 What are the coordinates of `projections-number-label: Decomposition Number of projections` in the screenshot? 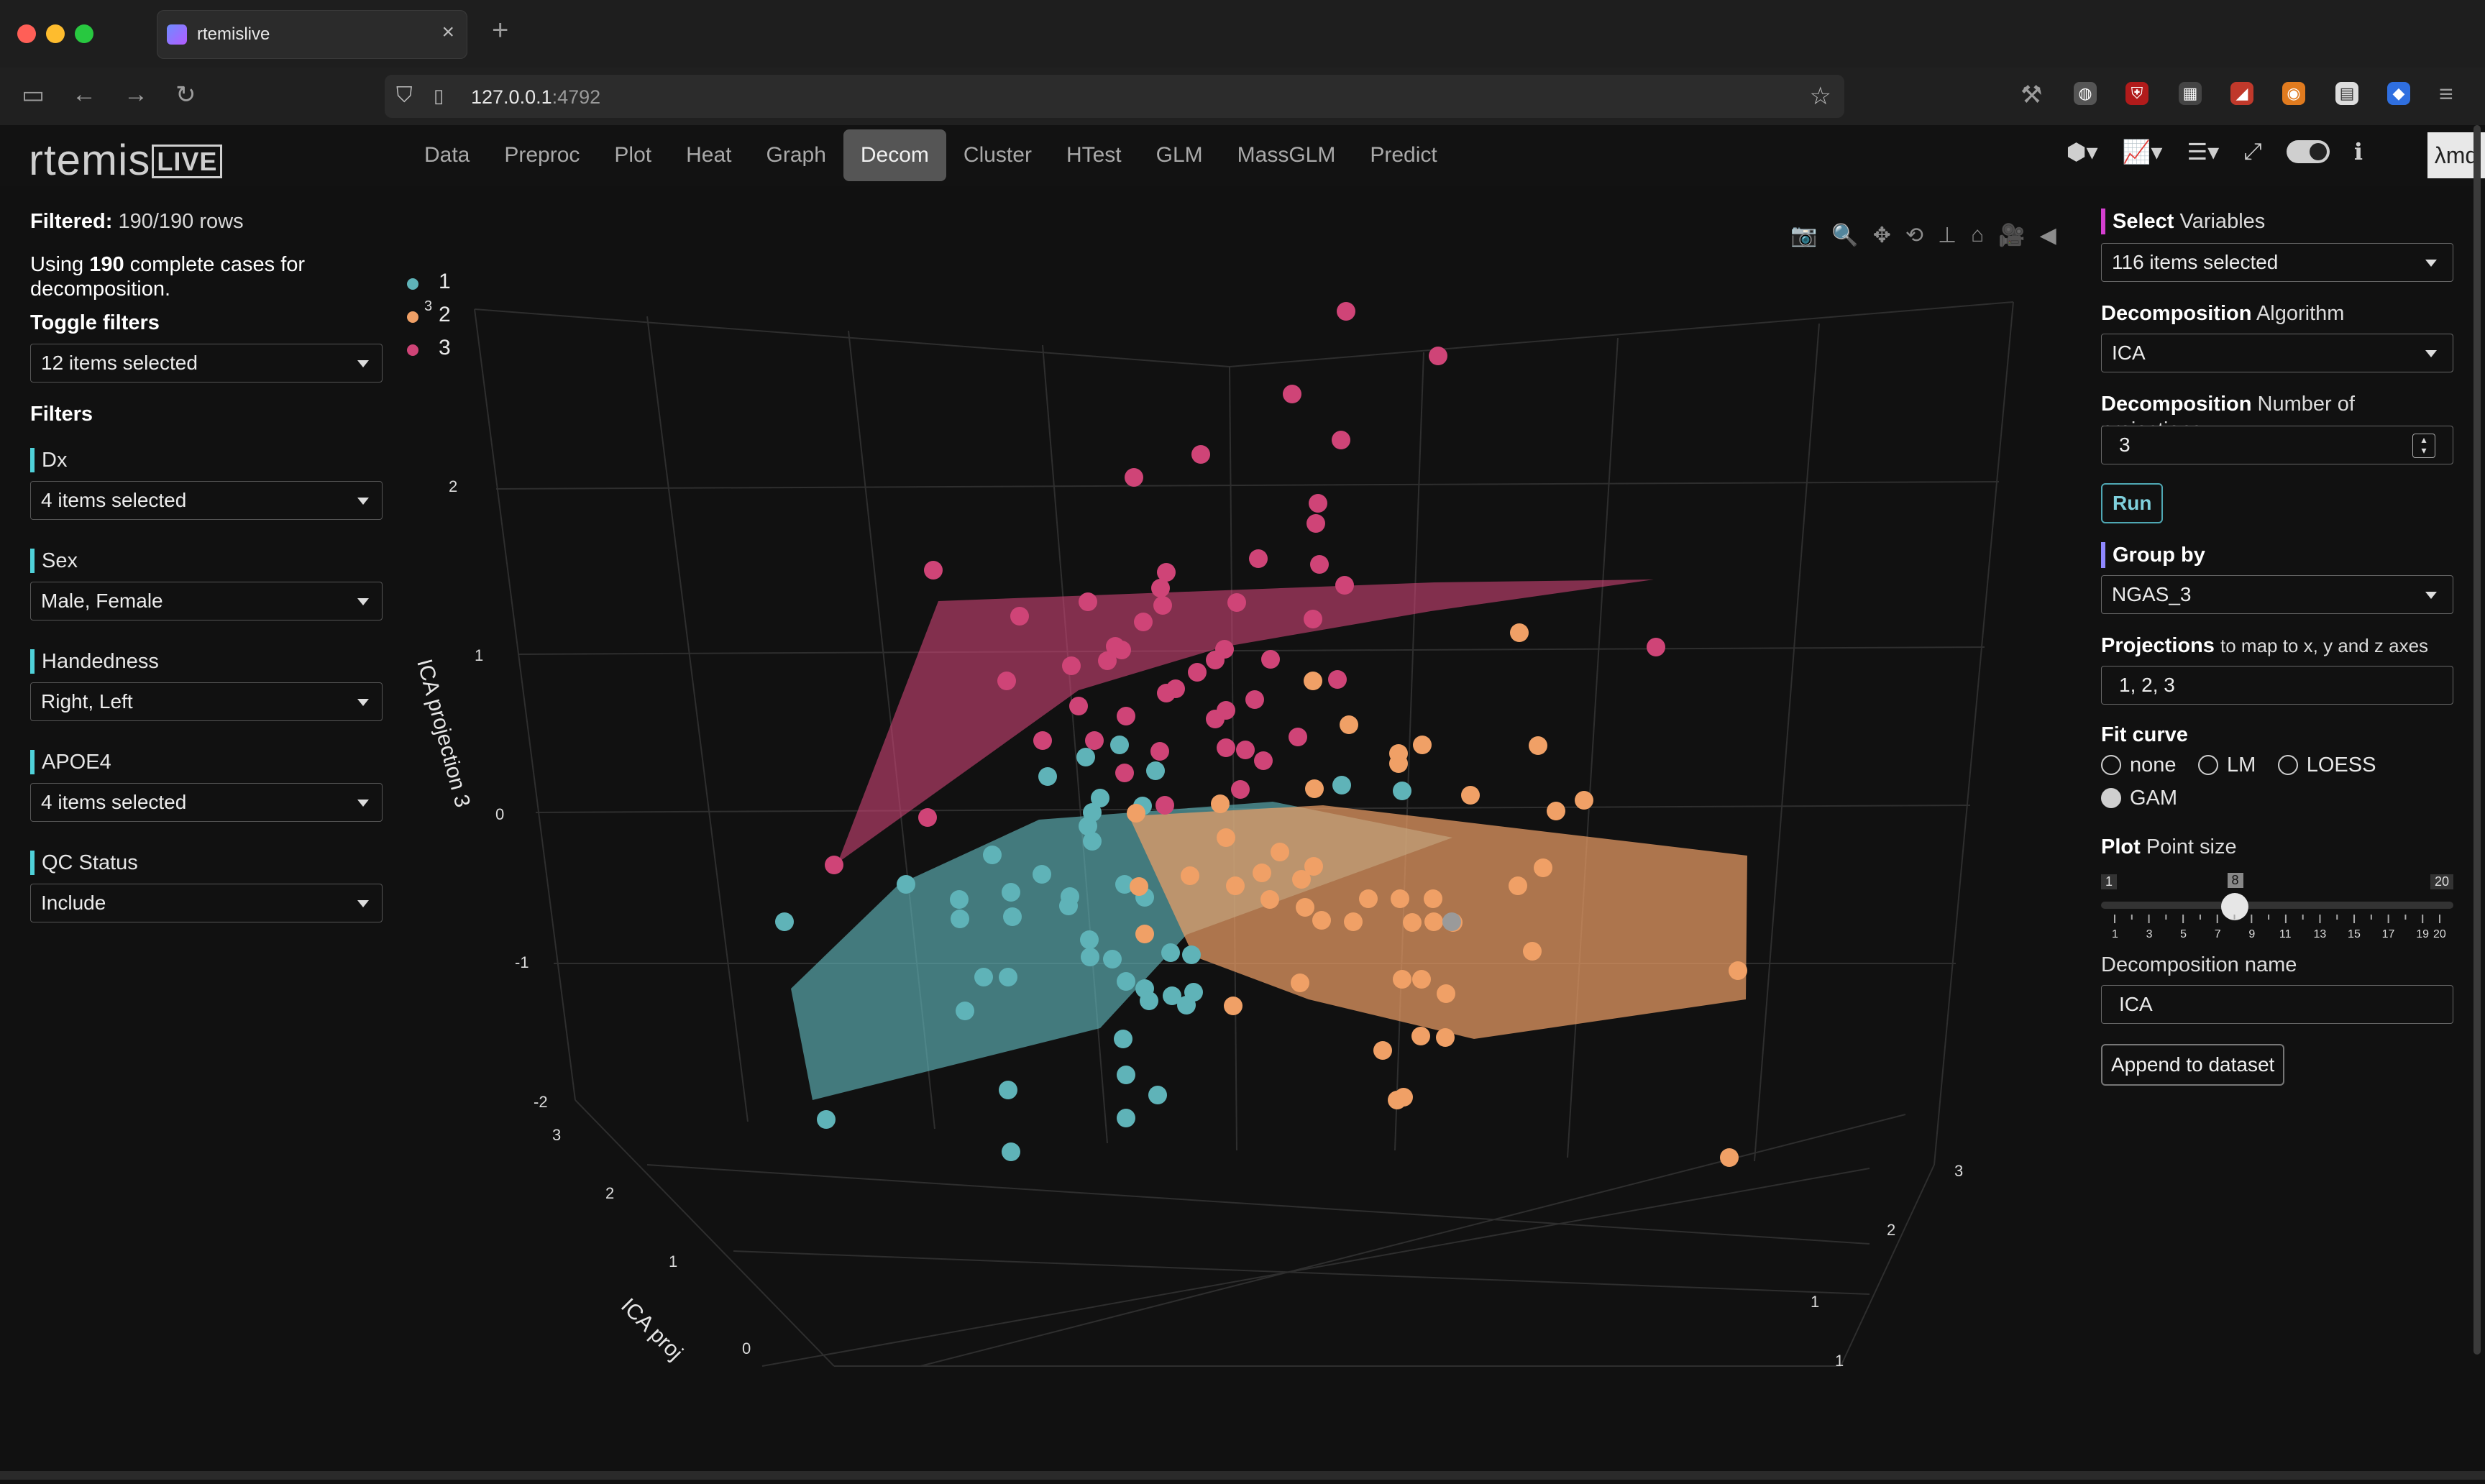 It's located at (2228, 417).